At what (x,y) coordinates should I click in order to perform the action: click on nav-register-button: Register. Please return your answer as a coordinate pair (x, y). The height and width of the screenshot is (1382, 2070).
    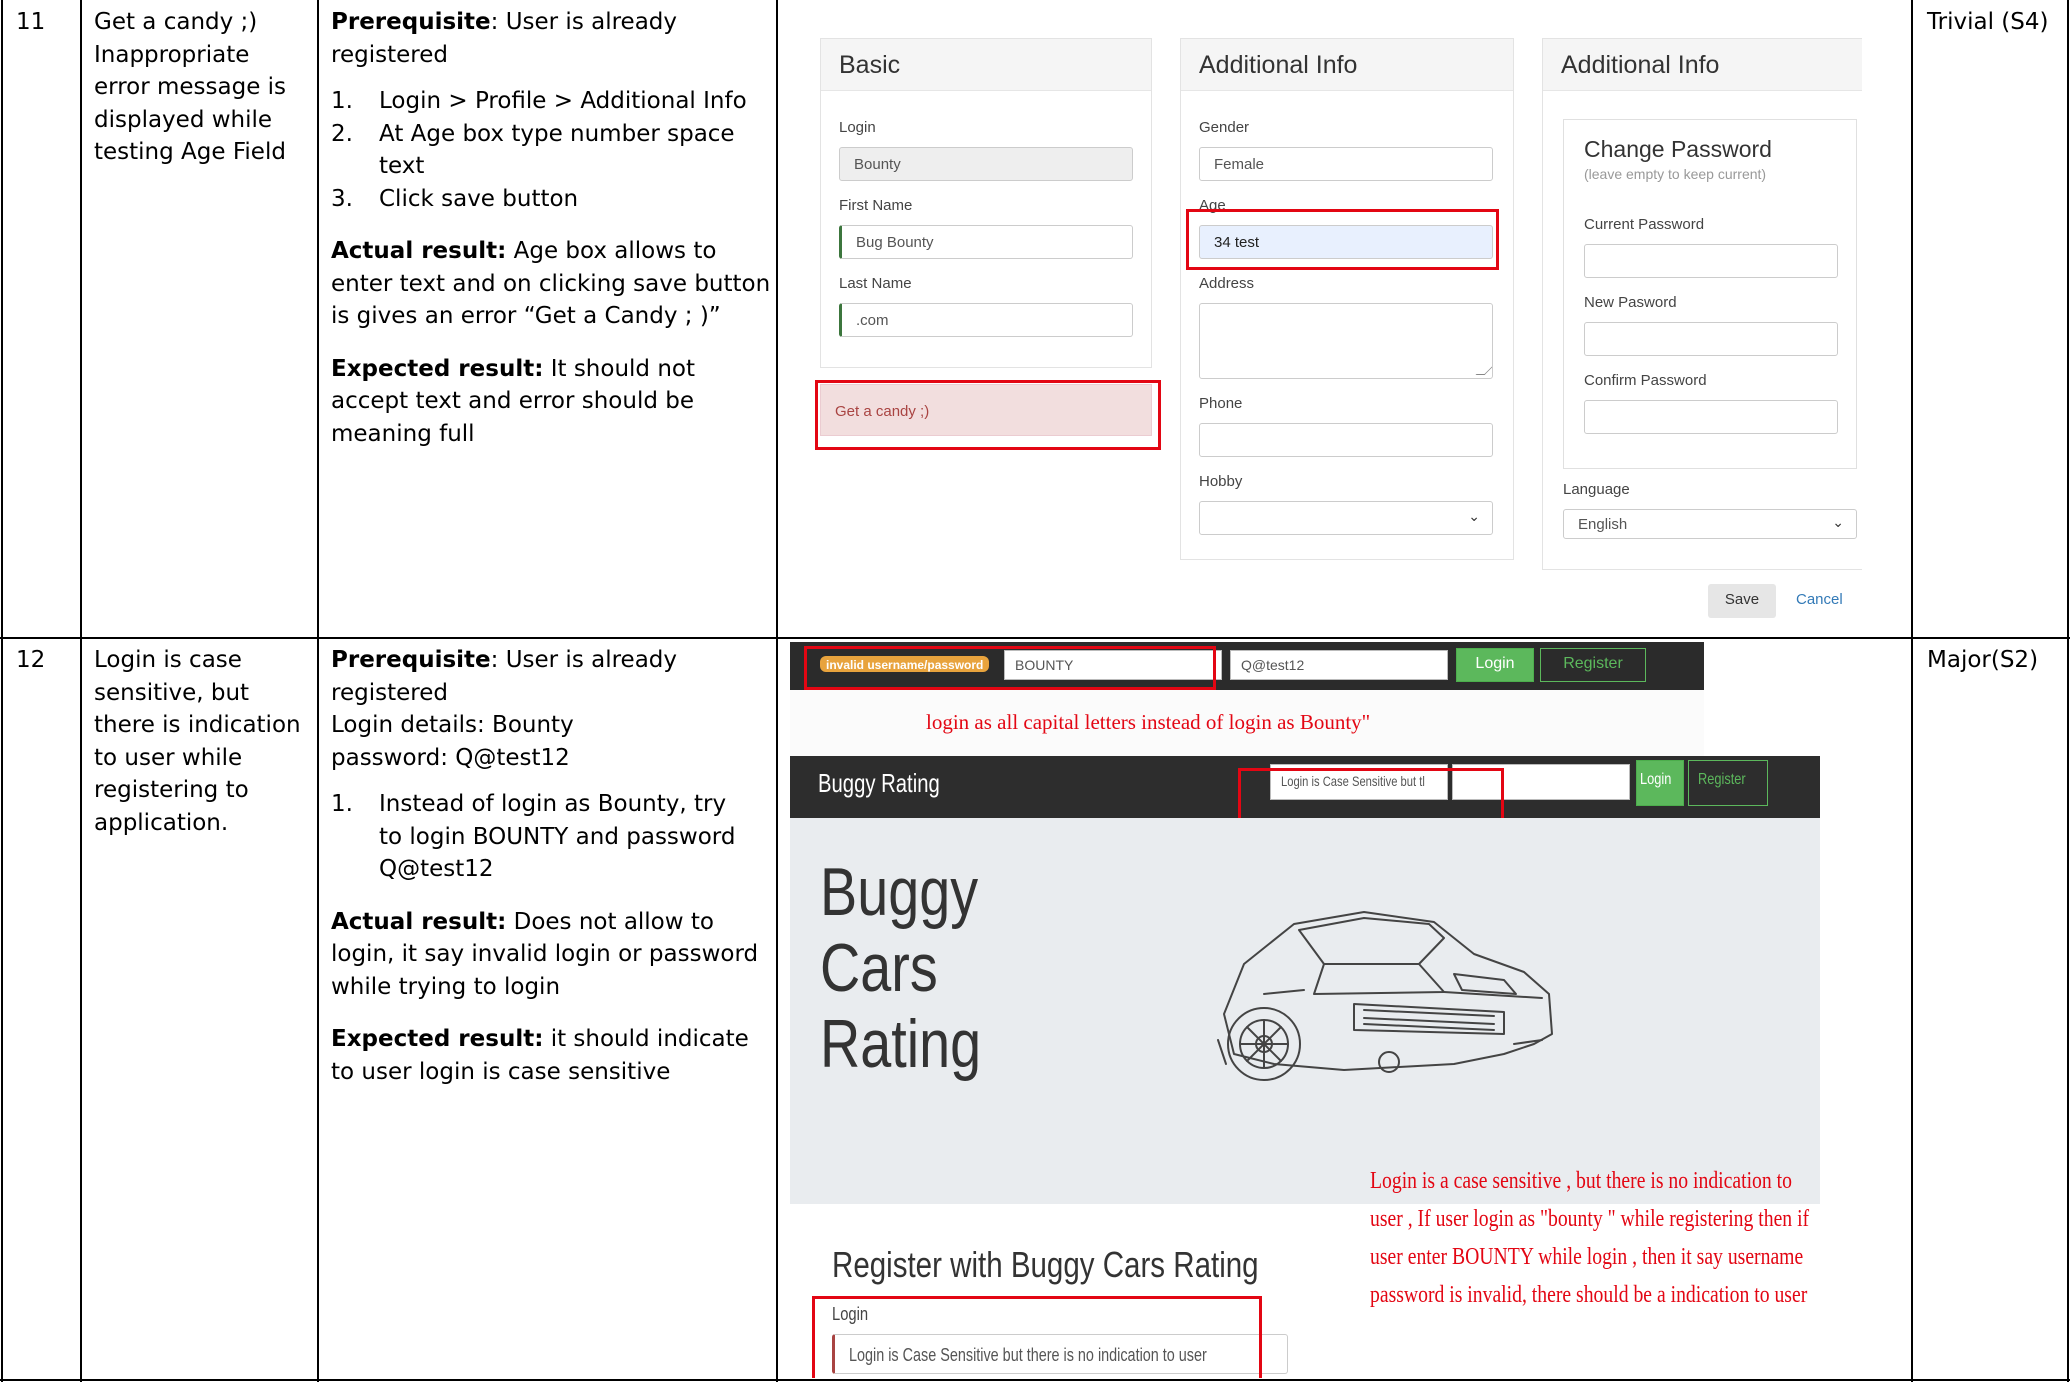
    Looking at the image, I should click on (1728, 783).